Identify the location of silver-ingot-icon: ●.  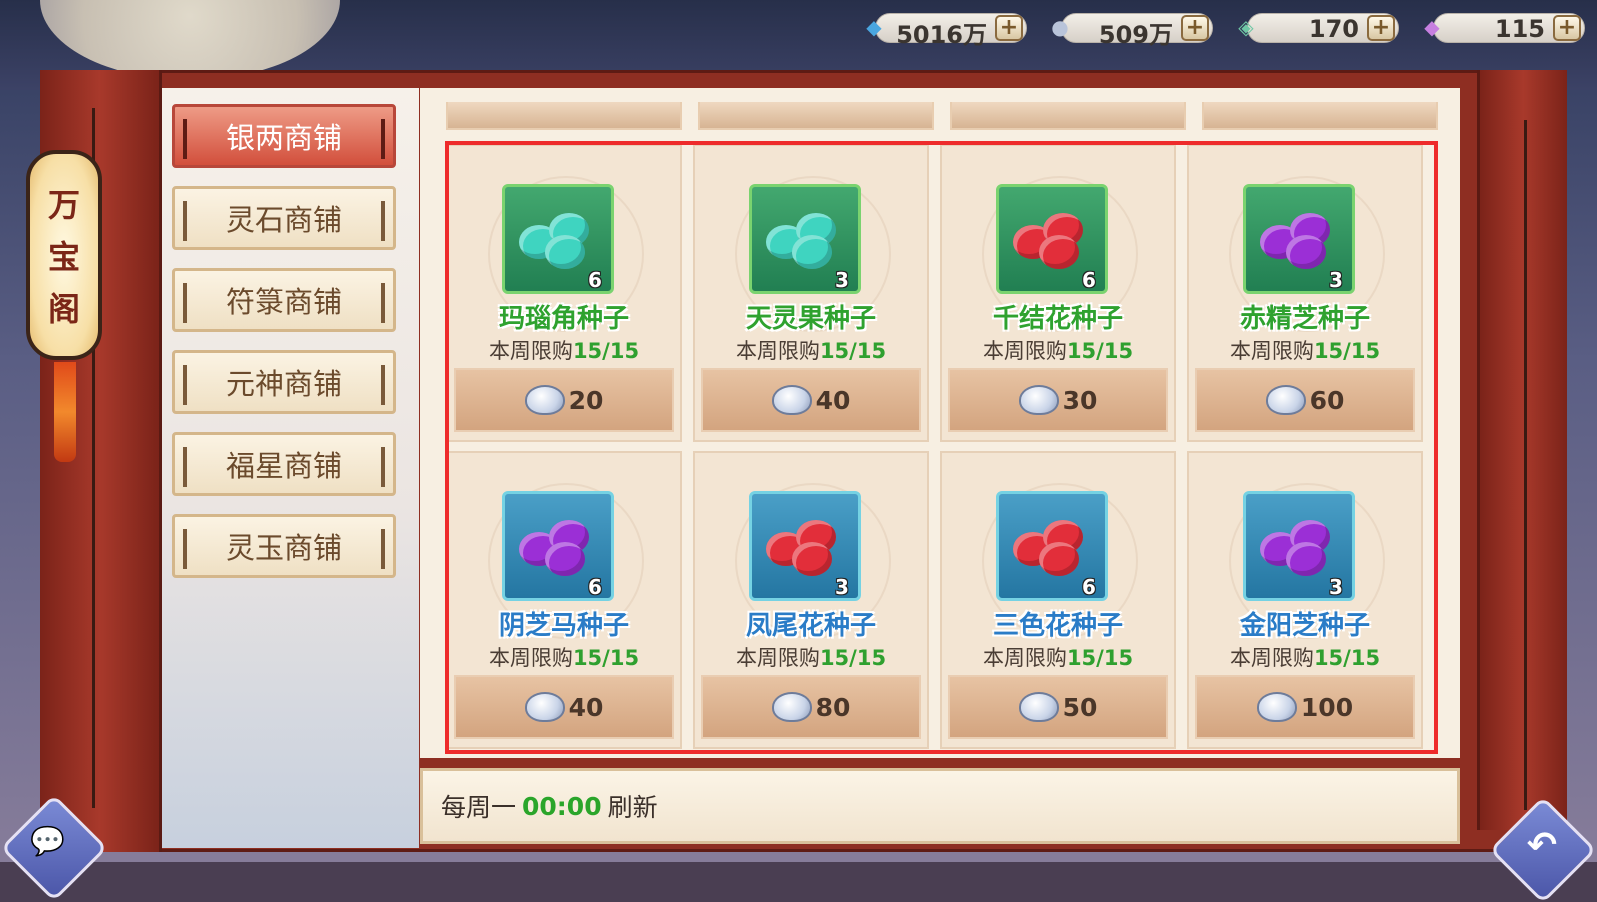
(1060, 27).